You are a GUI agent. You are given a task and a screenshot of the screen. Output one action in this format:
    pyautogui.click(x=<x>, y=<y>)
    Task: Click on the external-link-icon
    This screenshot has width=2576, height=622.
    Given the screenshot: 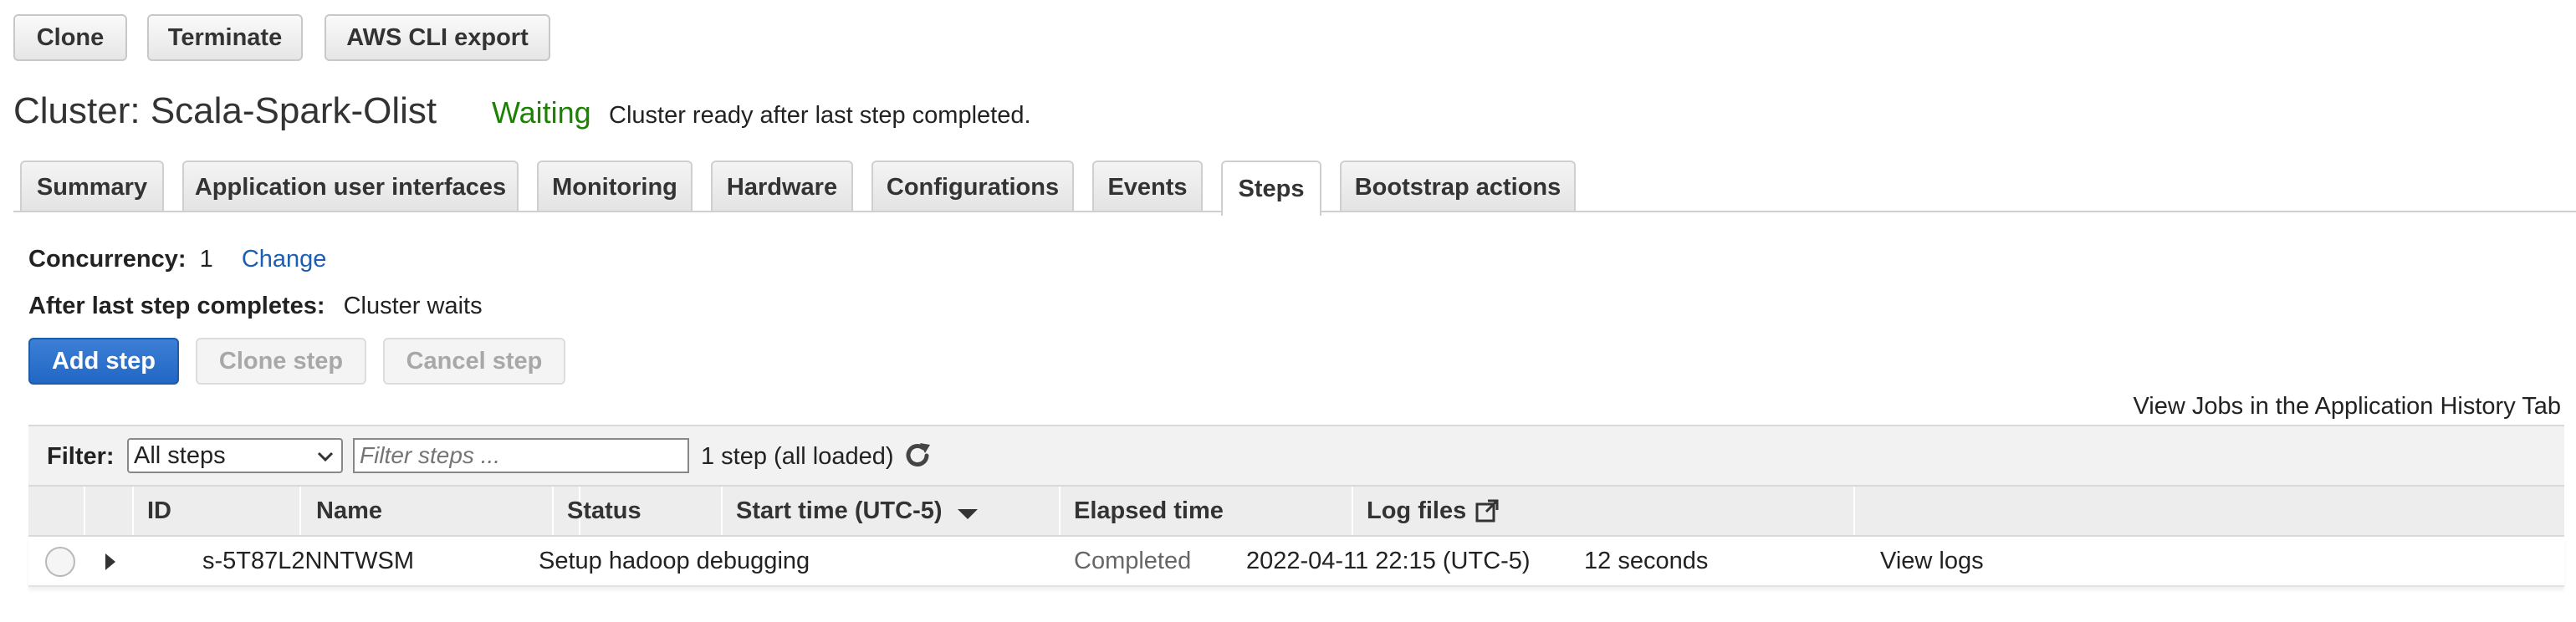 What is the action you would take?
    pyautogui.click(x=1487, y=511)
    